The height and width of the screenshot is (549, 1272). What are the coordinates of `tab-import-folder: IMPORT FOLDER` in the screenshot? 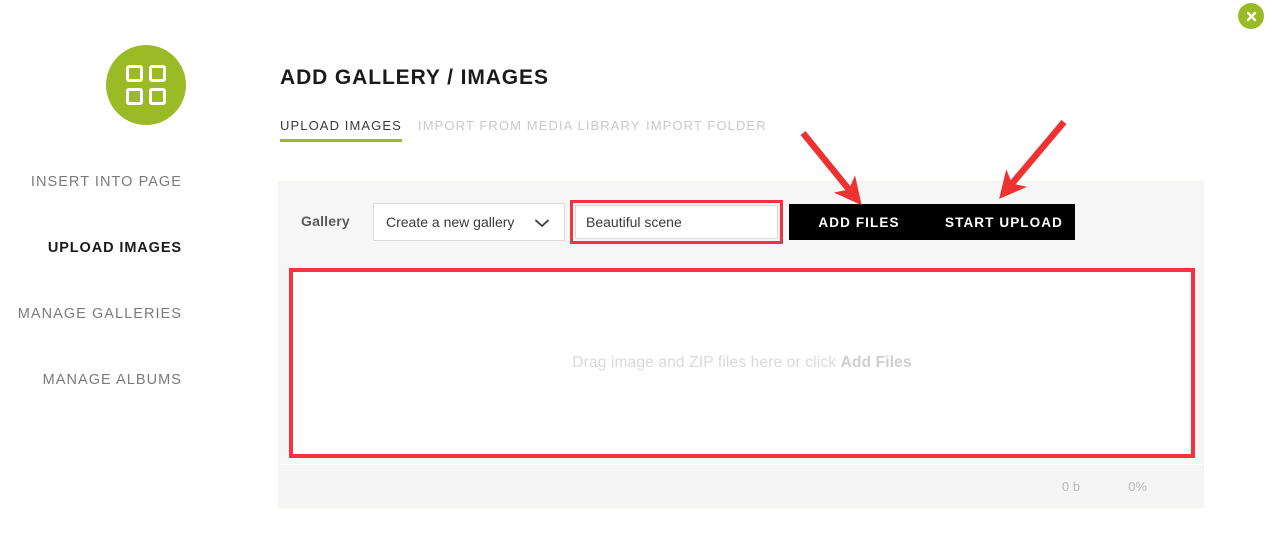 It's located at (706, 125).